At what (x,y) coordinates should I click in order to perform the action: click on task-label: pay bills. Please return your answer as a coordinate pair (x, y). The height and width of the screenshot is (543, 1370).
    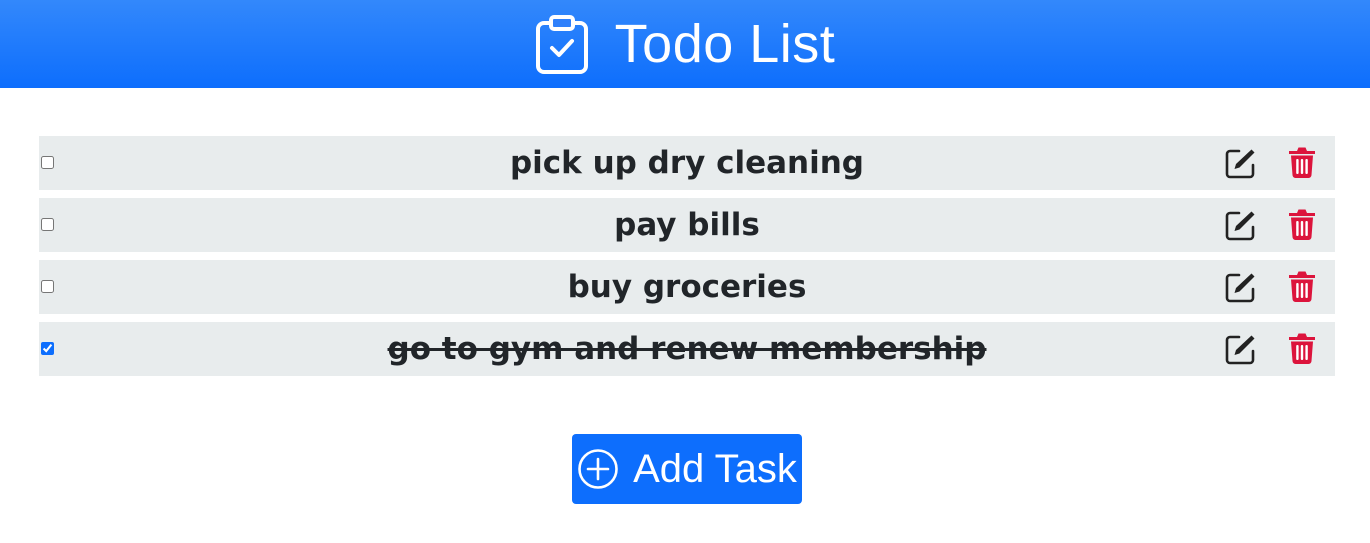
    Looking at the image, I should click on (687, 225).